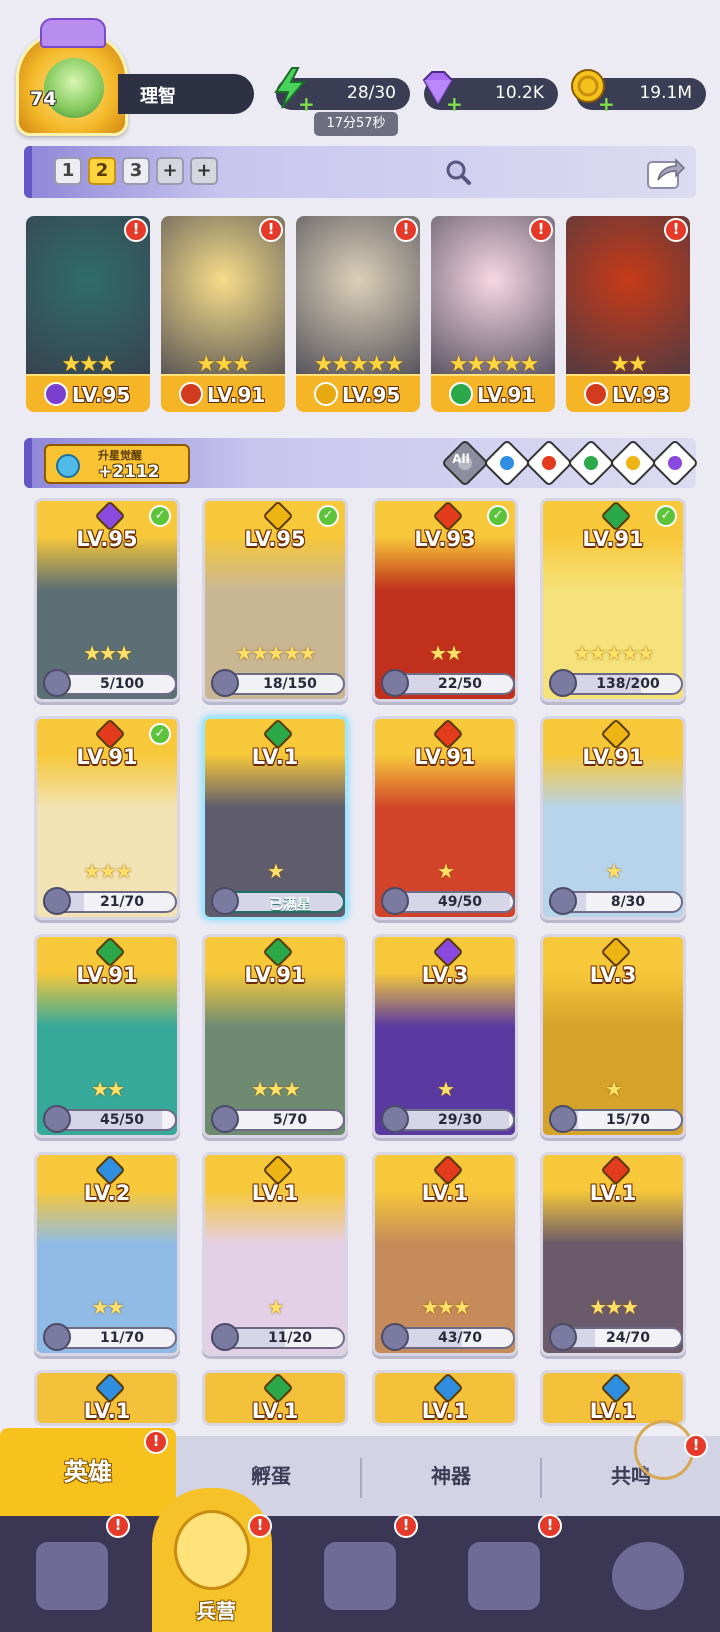  Describe the element at coordinates (445, 600) in the screenshot. I see `hero-card: LV.93 ★★ 22/50 ✓` at that location.